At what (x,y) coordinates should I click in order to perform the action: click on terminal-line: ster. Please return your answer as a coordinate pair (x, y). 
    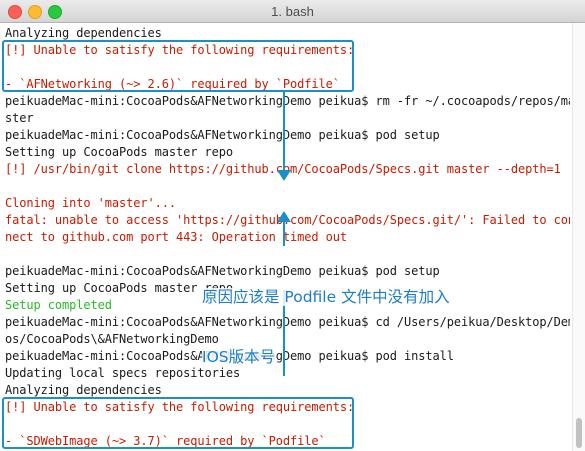
    Looking at the image, I should click on (19, 118).